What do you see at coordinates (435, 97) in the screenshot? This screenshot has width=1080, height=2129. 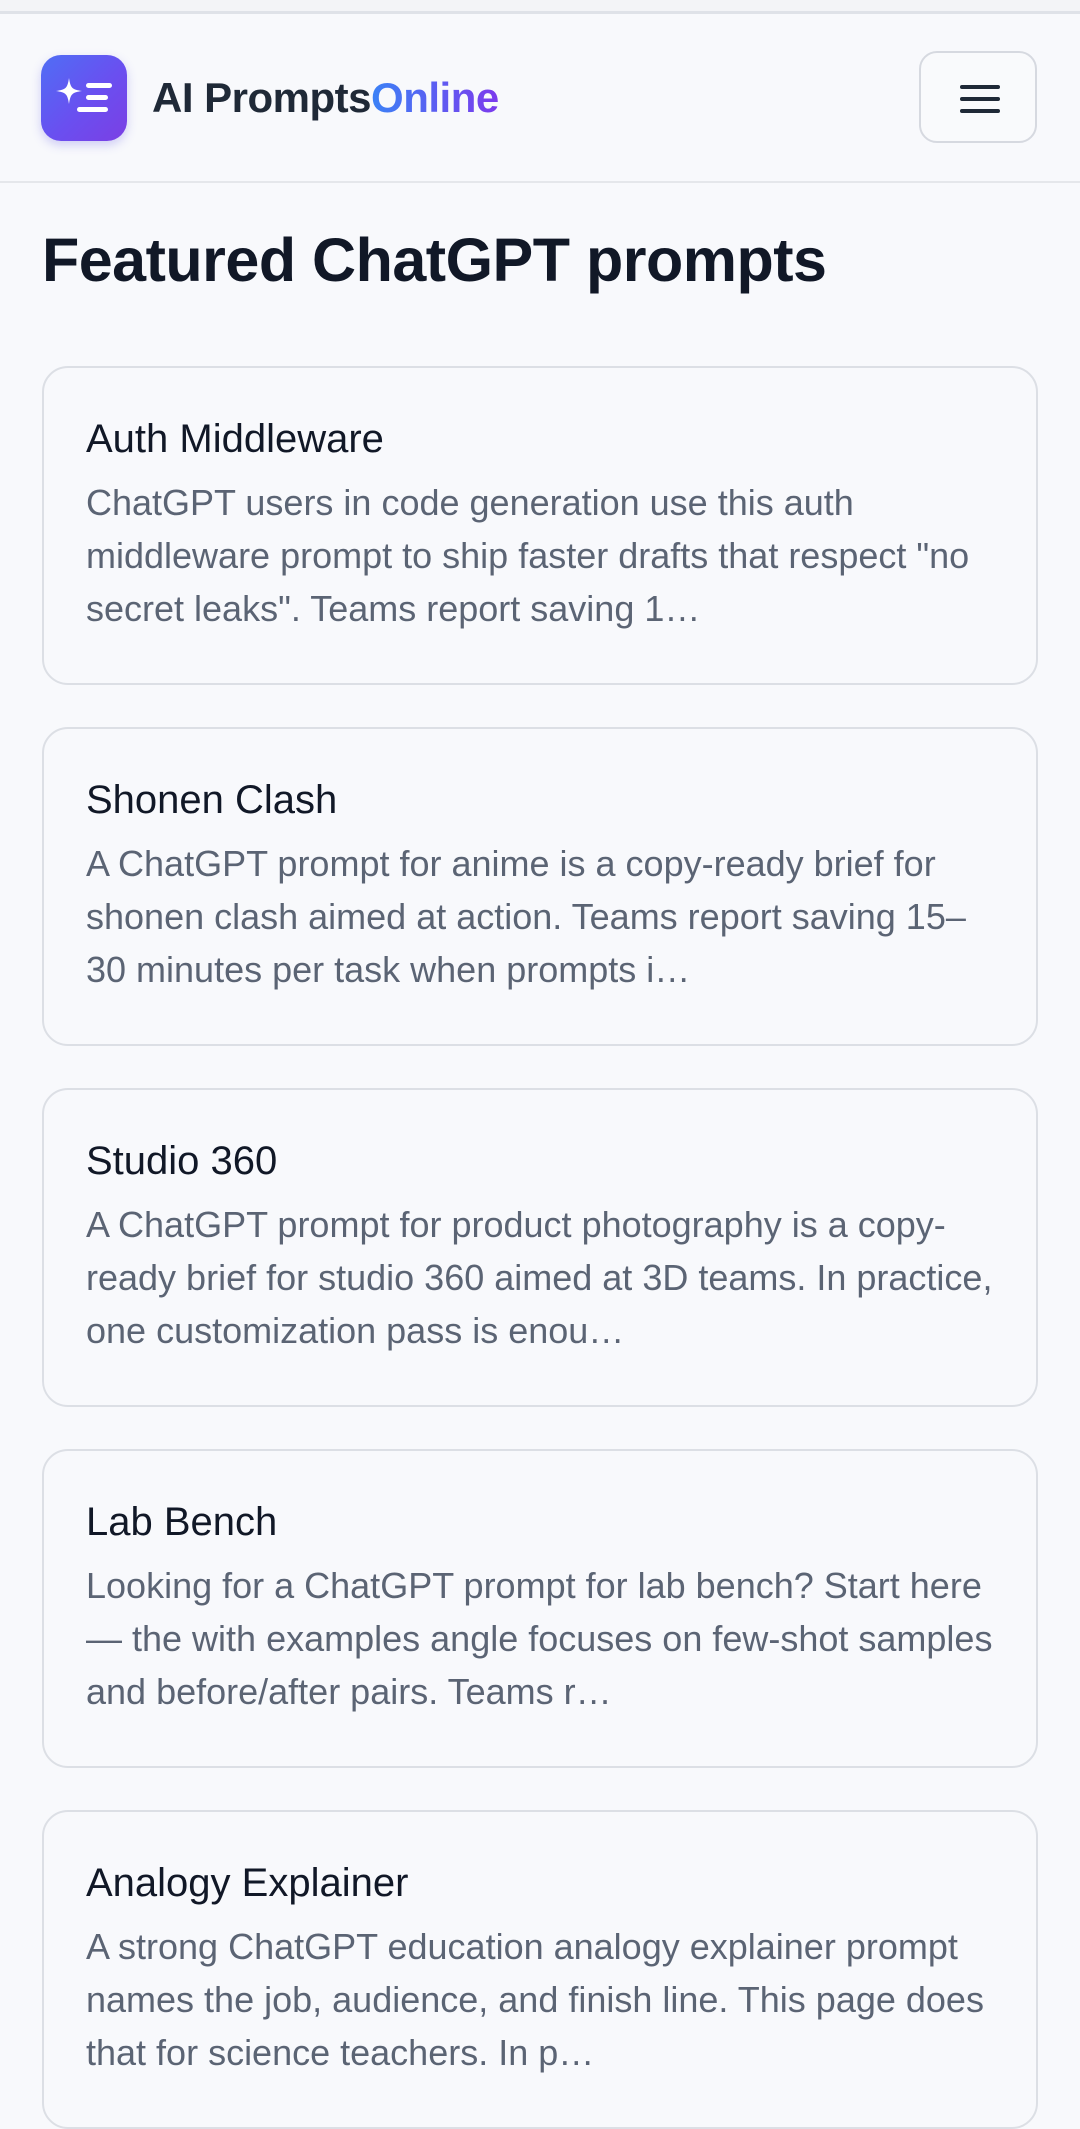 I see `brand-name-accent: Online` at bounding box center [435, 97].